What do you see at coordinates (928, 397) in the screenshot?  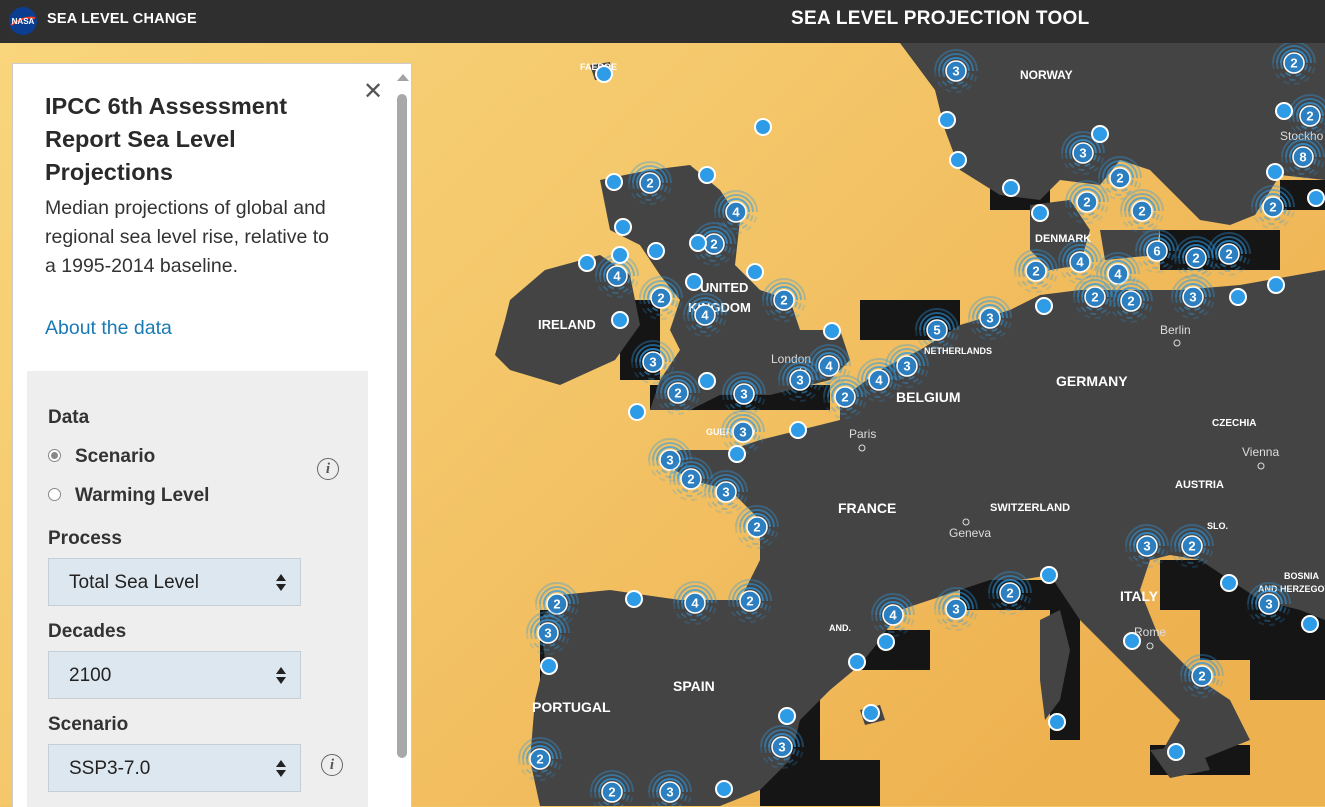 I see `label-belgium: BELGIUM` at bounding box center [928, 397].